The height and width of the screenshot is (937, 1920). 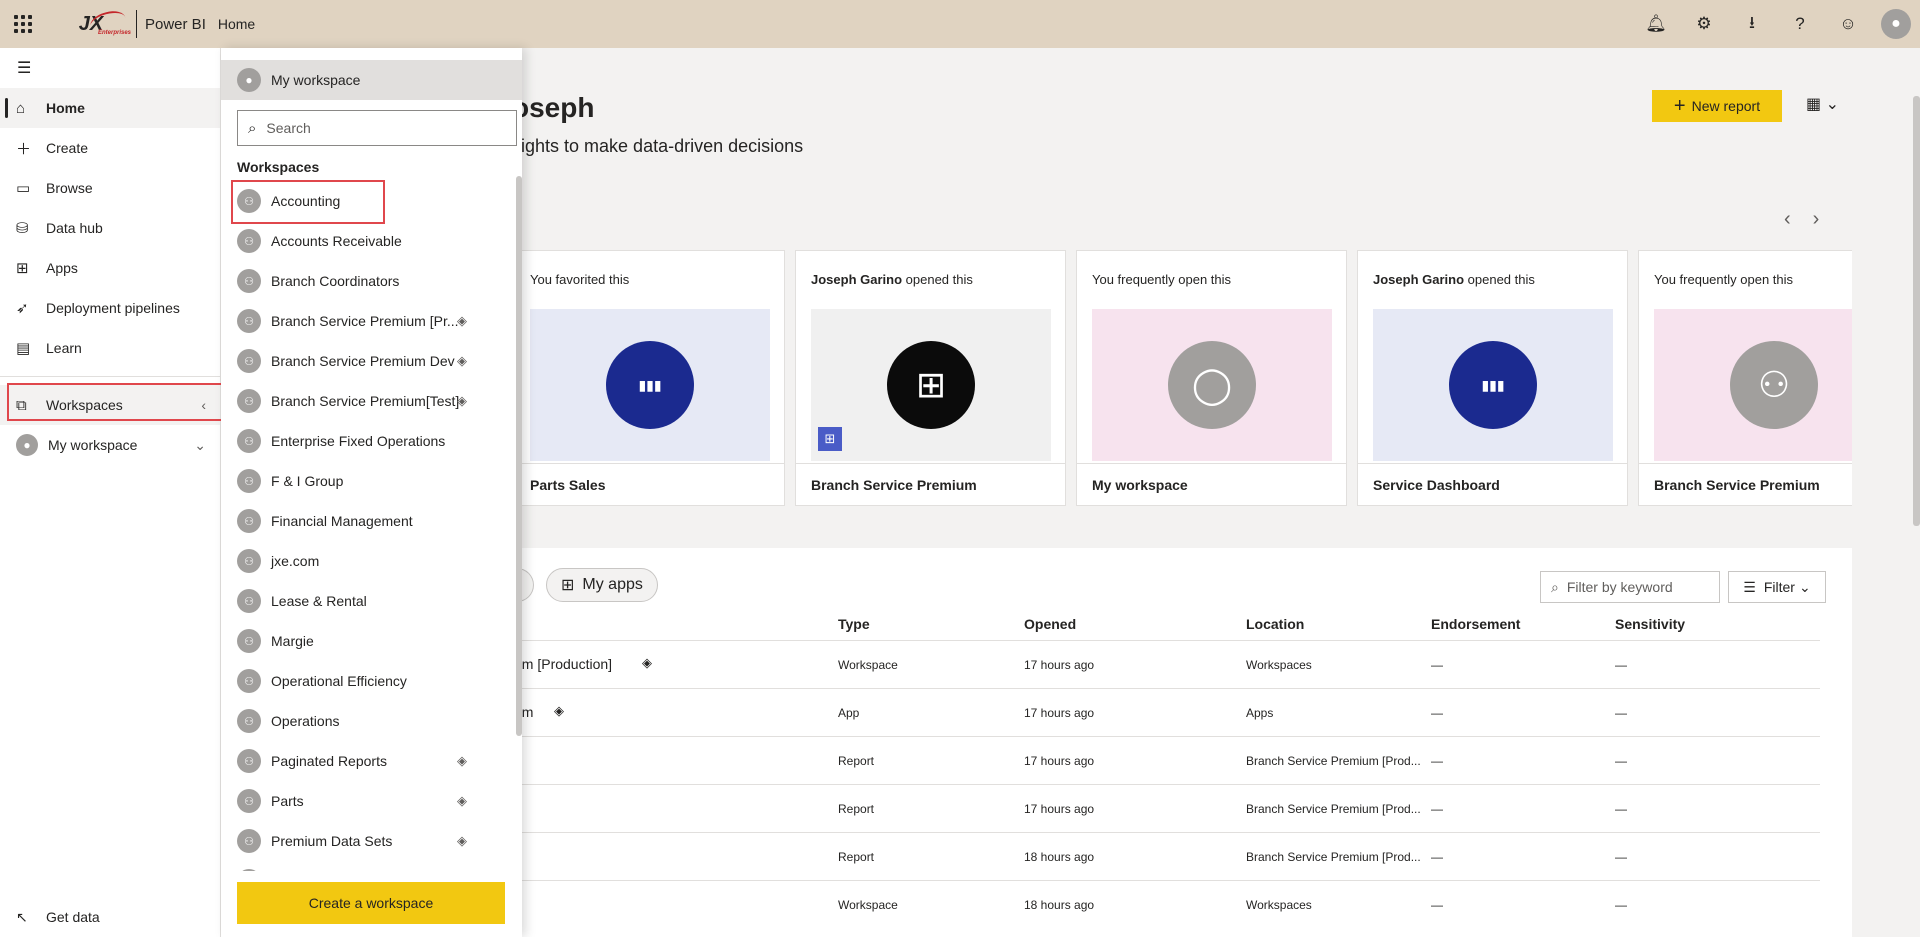 I want to click on workspace-label: Operations, so click(x=305, y=721).